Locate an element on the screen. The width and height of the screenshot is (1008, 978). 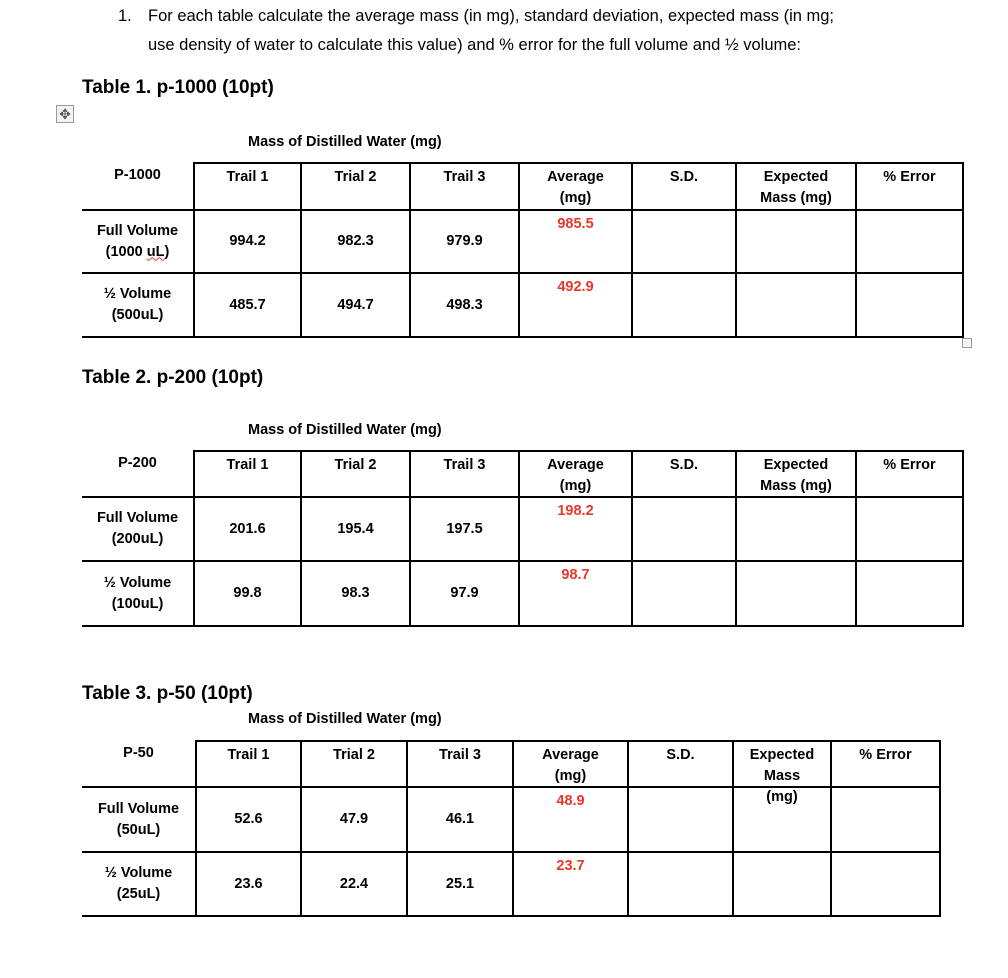
trial-1-value: 52.6 is located at coordinates (248, 819).